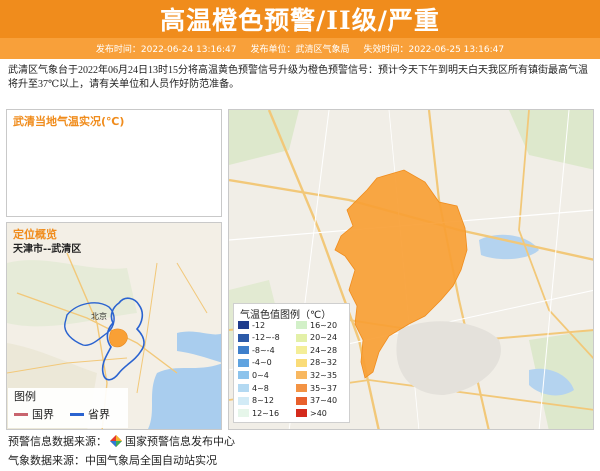 The image size is (600, 471). I want to click on temperature-legend-item: -12~-8, so click(259, 338).